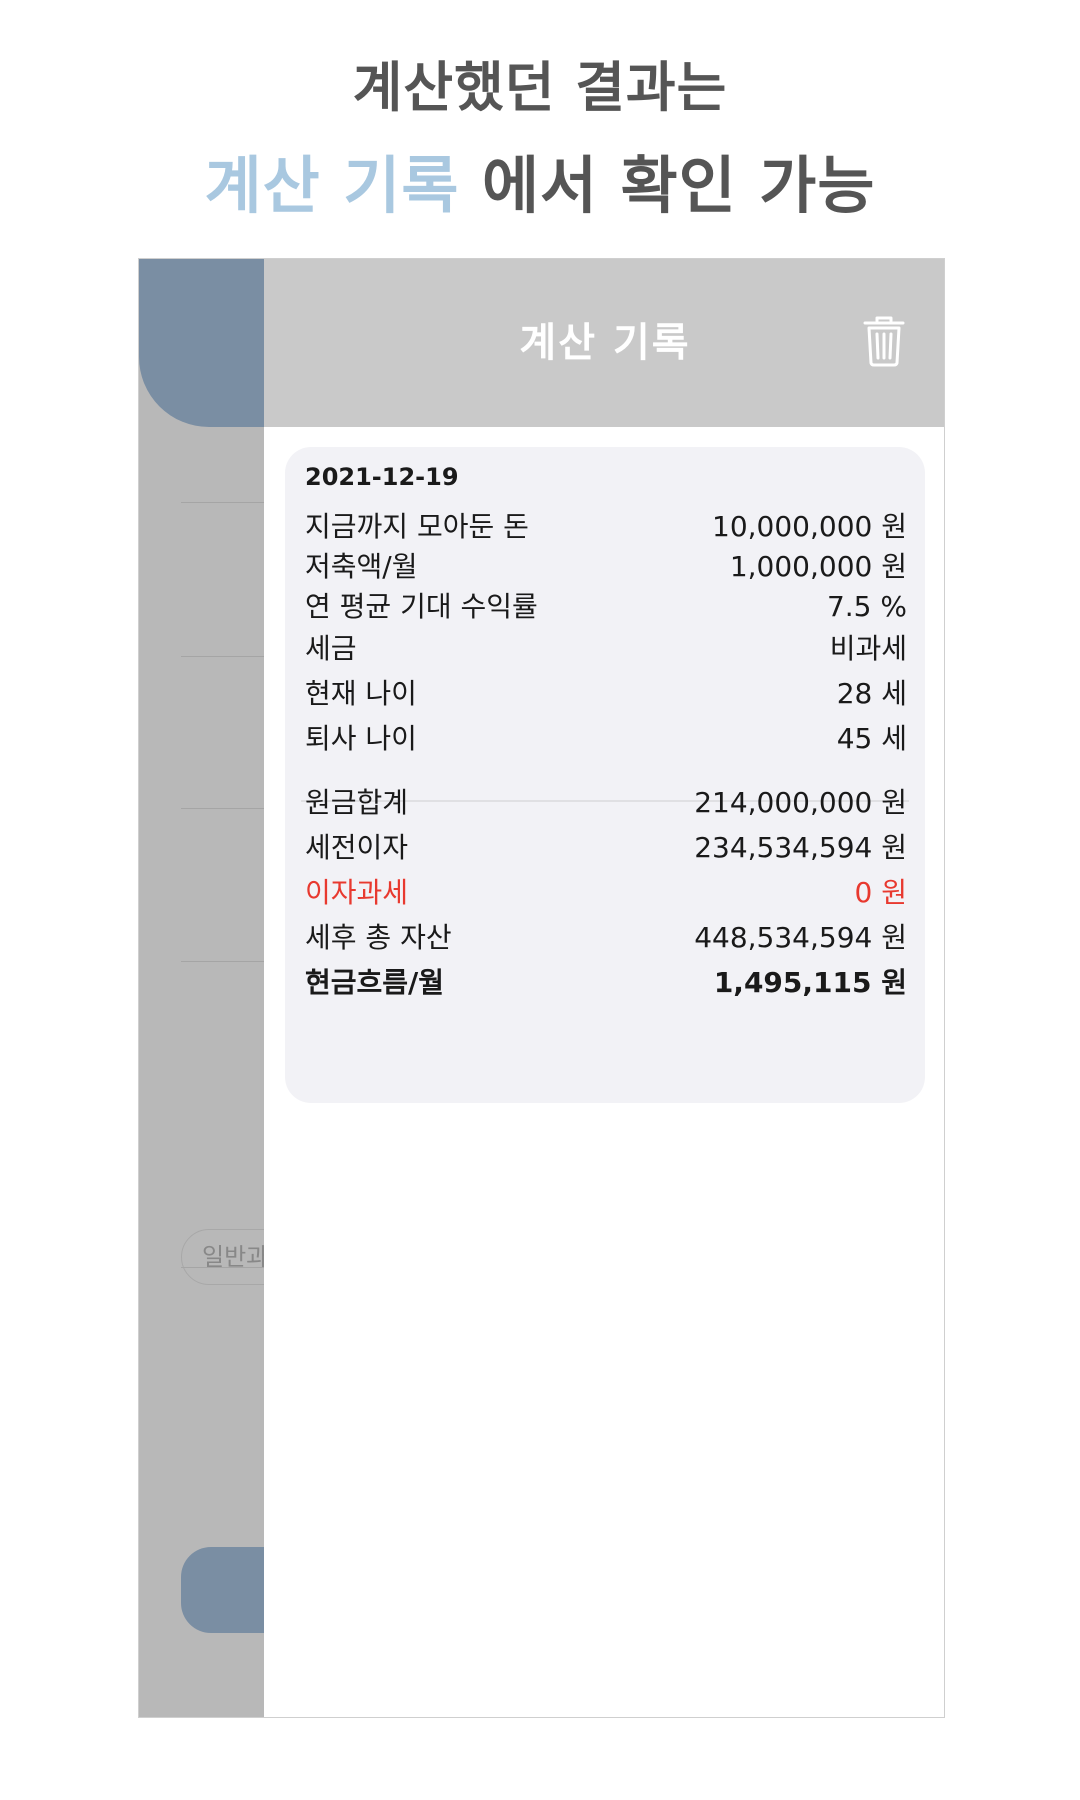 The image size is (1080, 1800). Describe the element at coordinates (800, 802) in the screenshot. I see `row-value: 214,000,000 원` at that location.